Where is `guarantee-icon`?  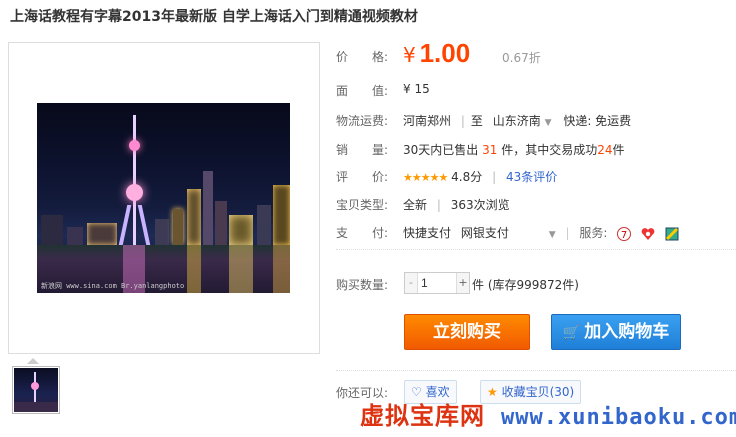
guarantee-icon is located at coordinates (648, 234).